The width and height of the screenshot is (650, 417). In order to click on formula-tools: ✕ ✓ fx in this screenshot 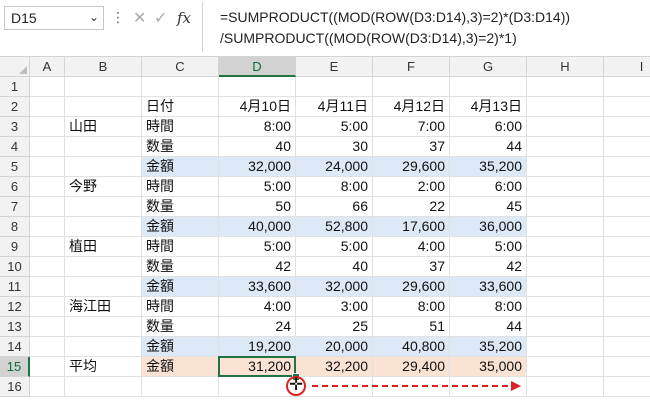, I will do `click(163, 18)`.